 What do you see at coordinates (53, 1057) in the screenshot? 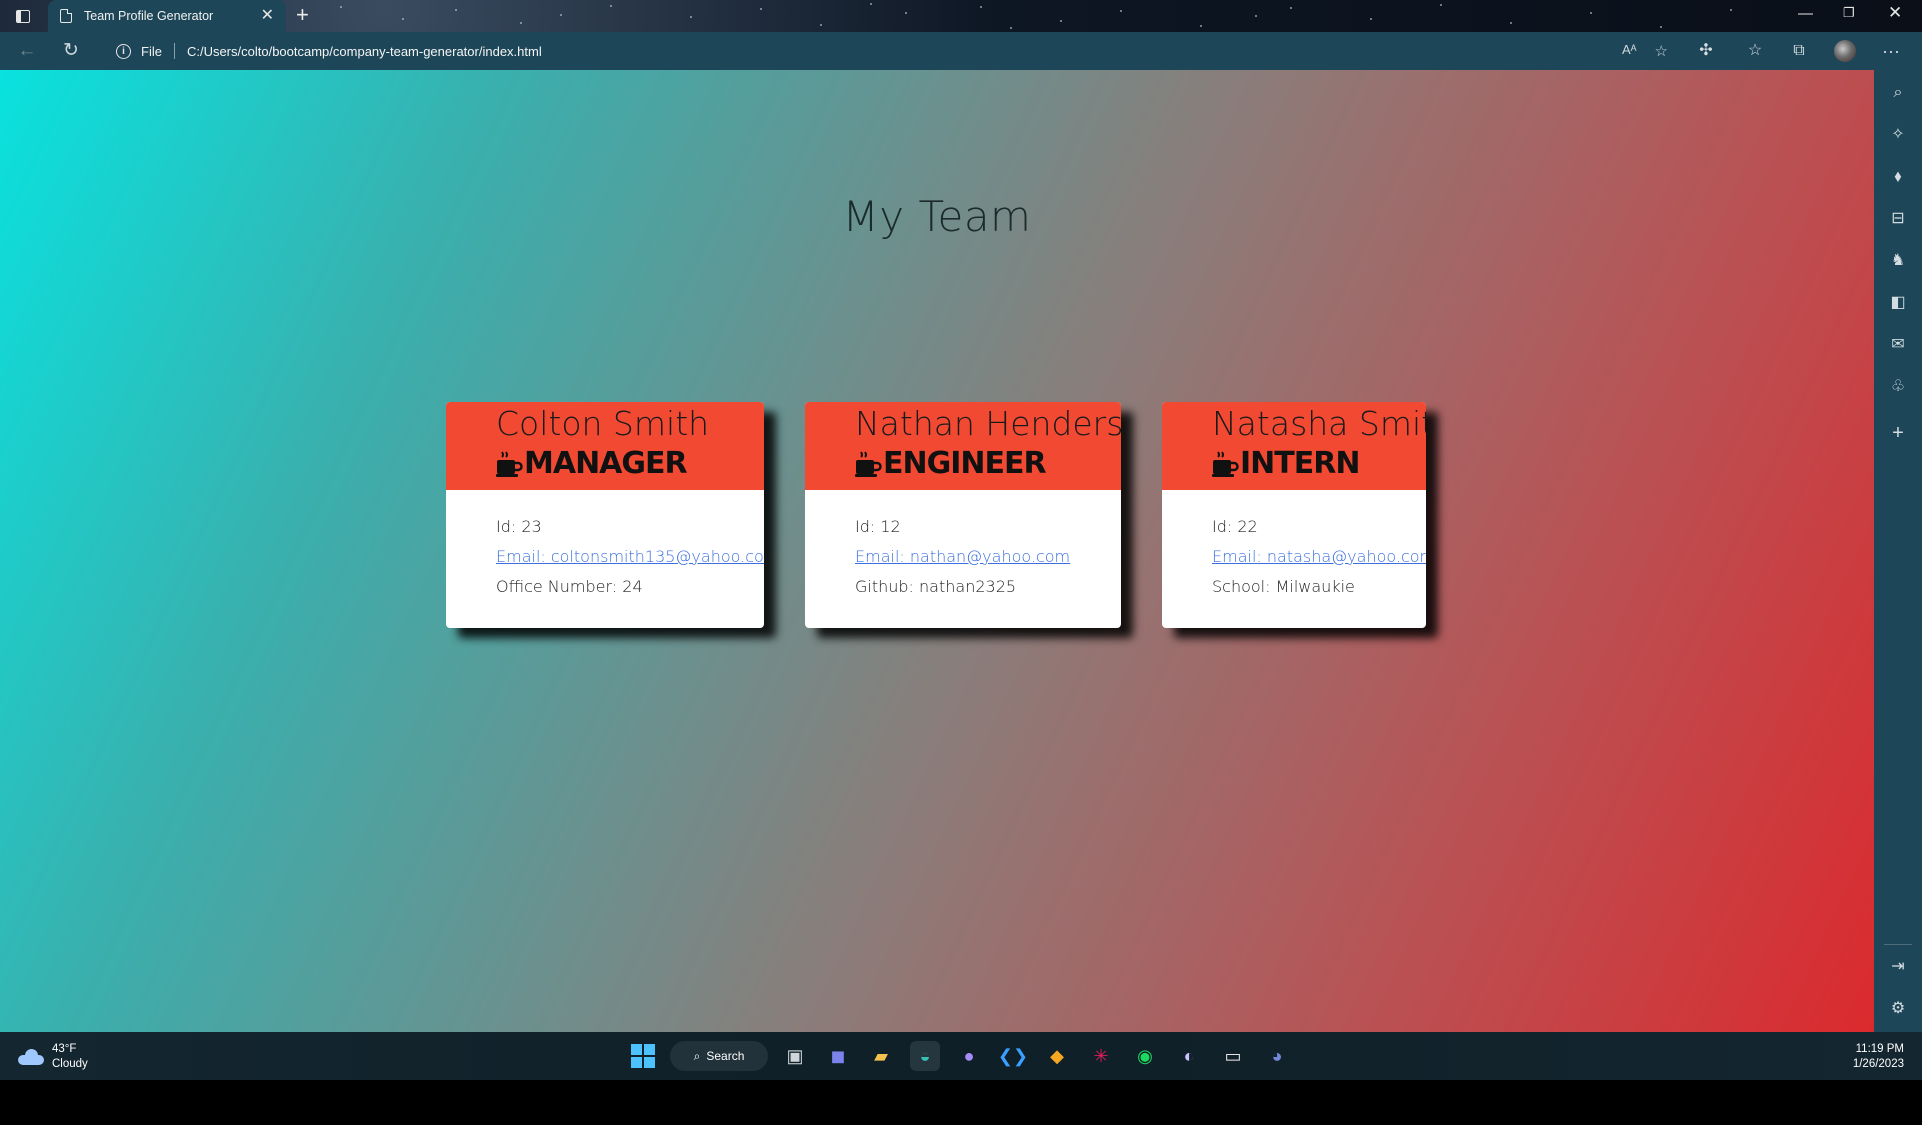
I see `weather-widget: 43°F Cloudy` at bounding box center [53, 1057].